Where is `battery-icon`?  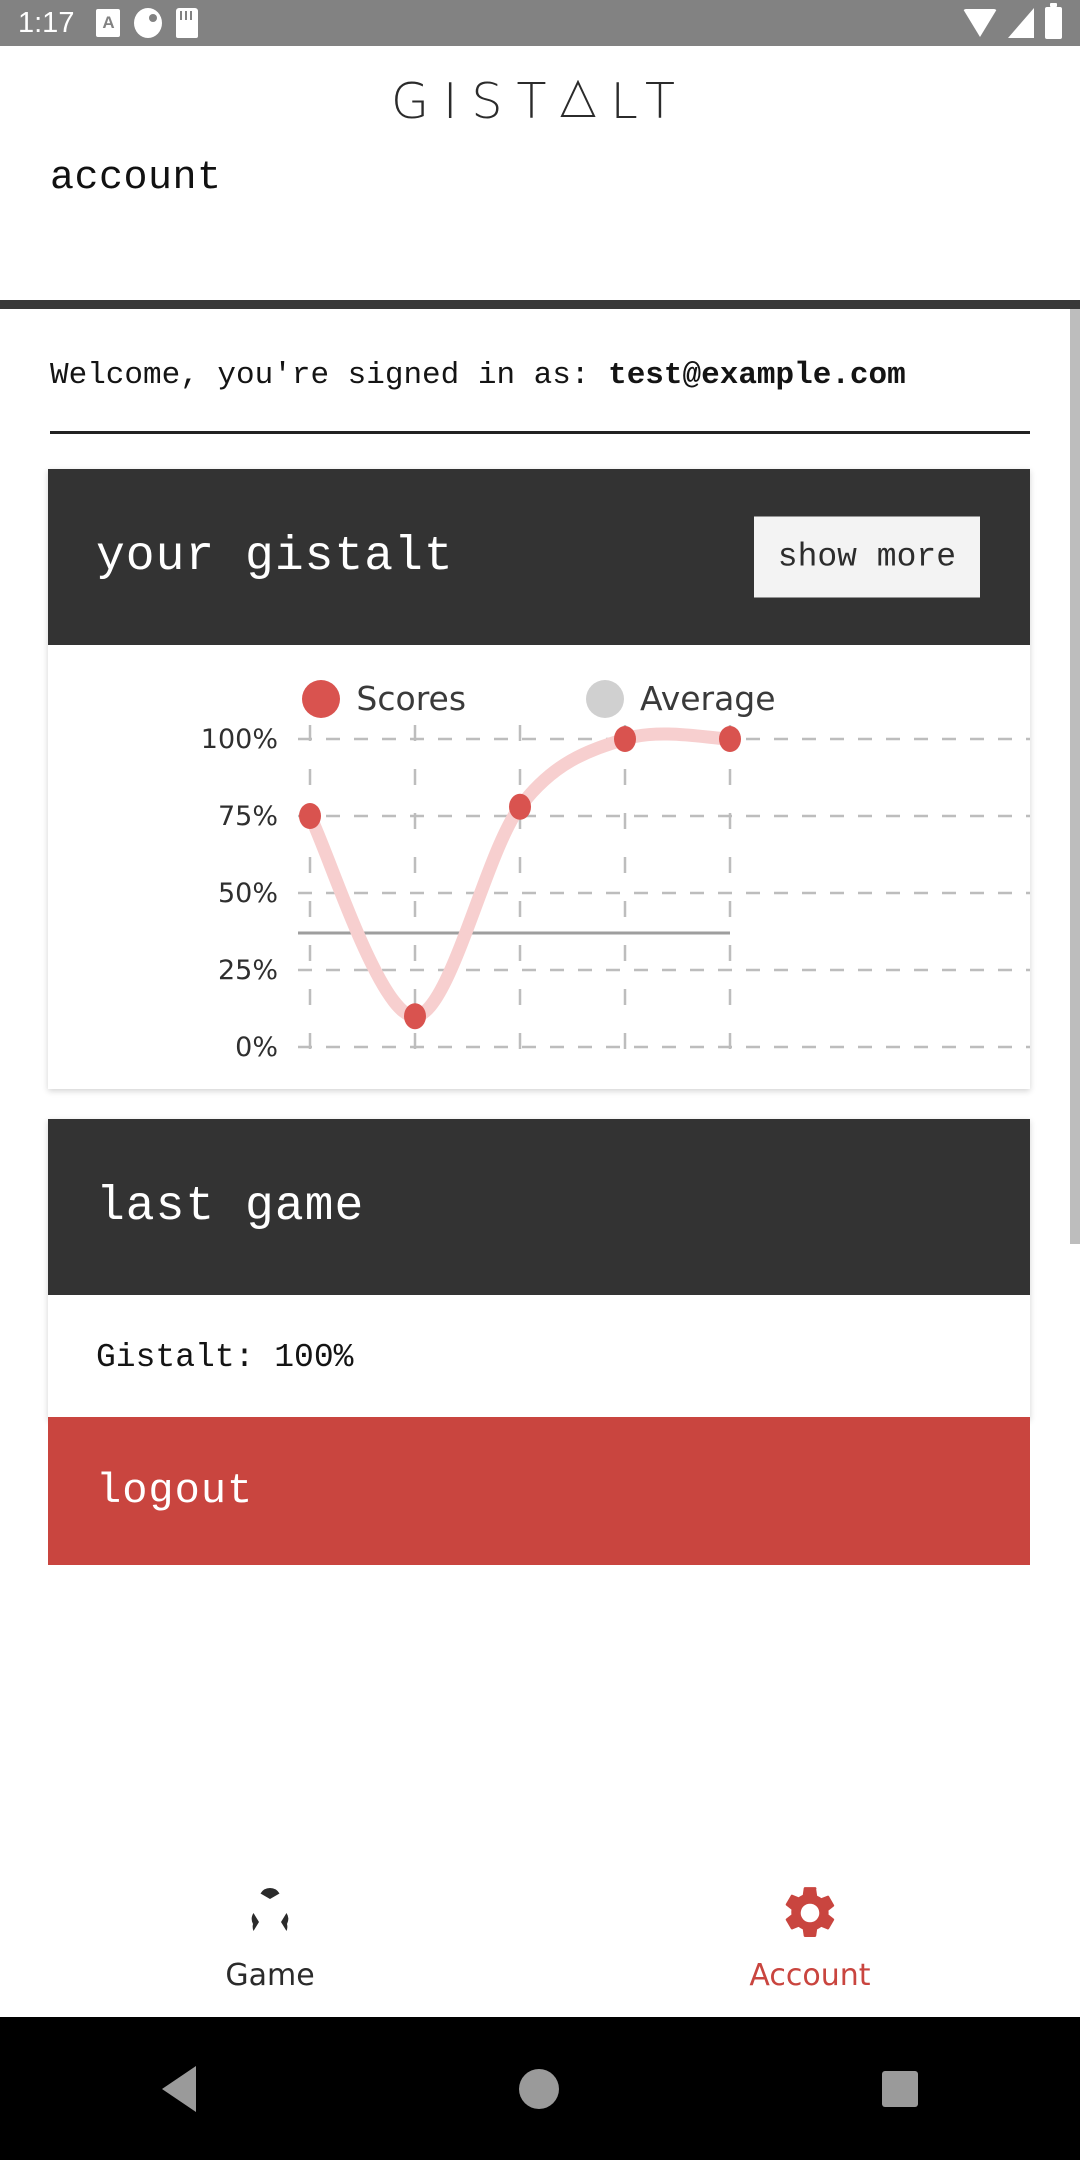
battery-icon is located at coordinates (1053, 21).